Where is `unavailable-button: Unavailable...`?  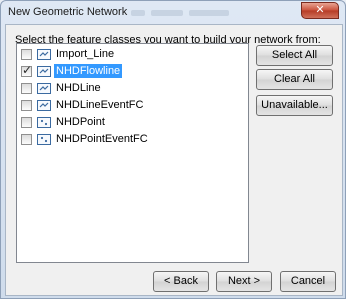
unavailable-button: Unavailable... is located at coordinates (294, 105).